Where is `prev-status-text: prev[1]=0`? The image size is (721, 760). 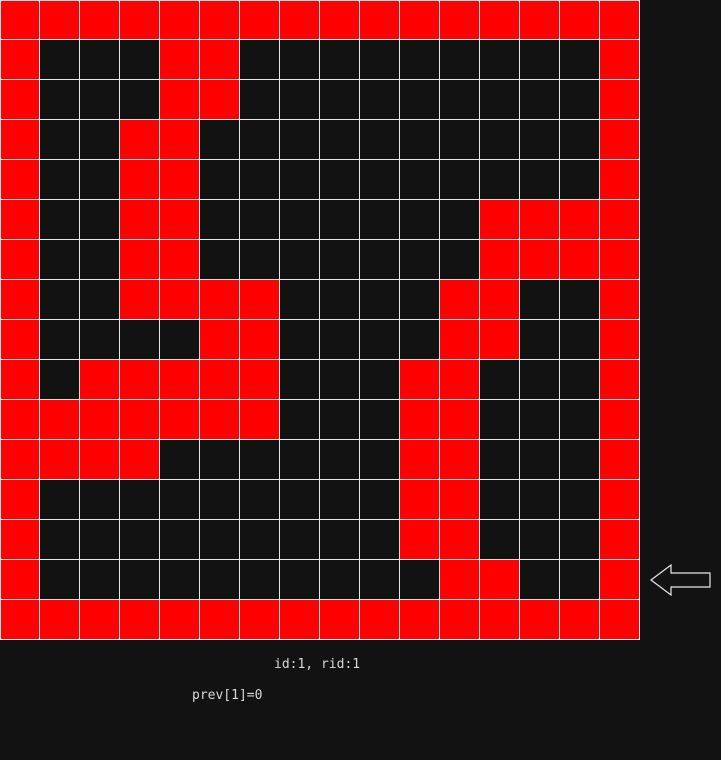 prev-status-text: prev[1]=0 is located at coordinates (227, 695).